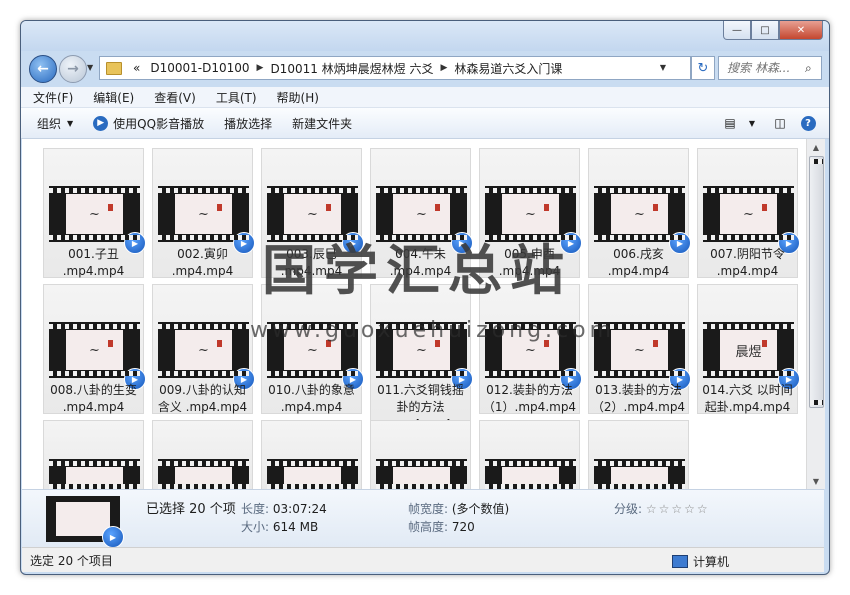  What do you see at coordinates (113, 97) in the screenshot?
I see `menu-edit: 编辑(E)` at bounding box center [113, 97].